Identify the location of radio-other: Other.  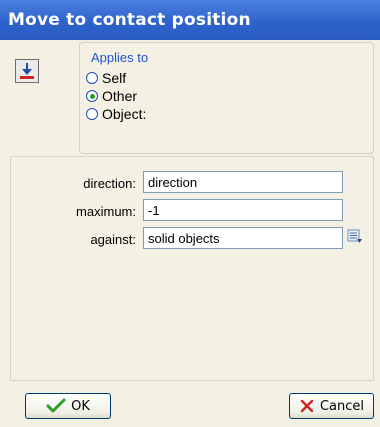
(111, 96).